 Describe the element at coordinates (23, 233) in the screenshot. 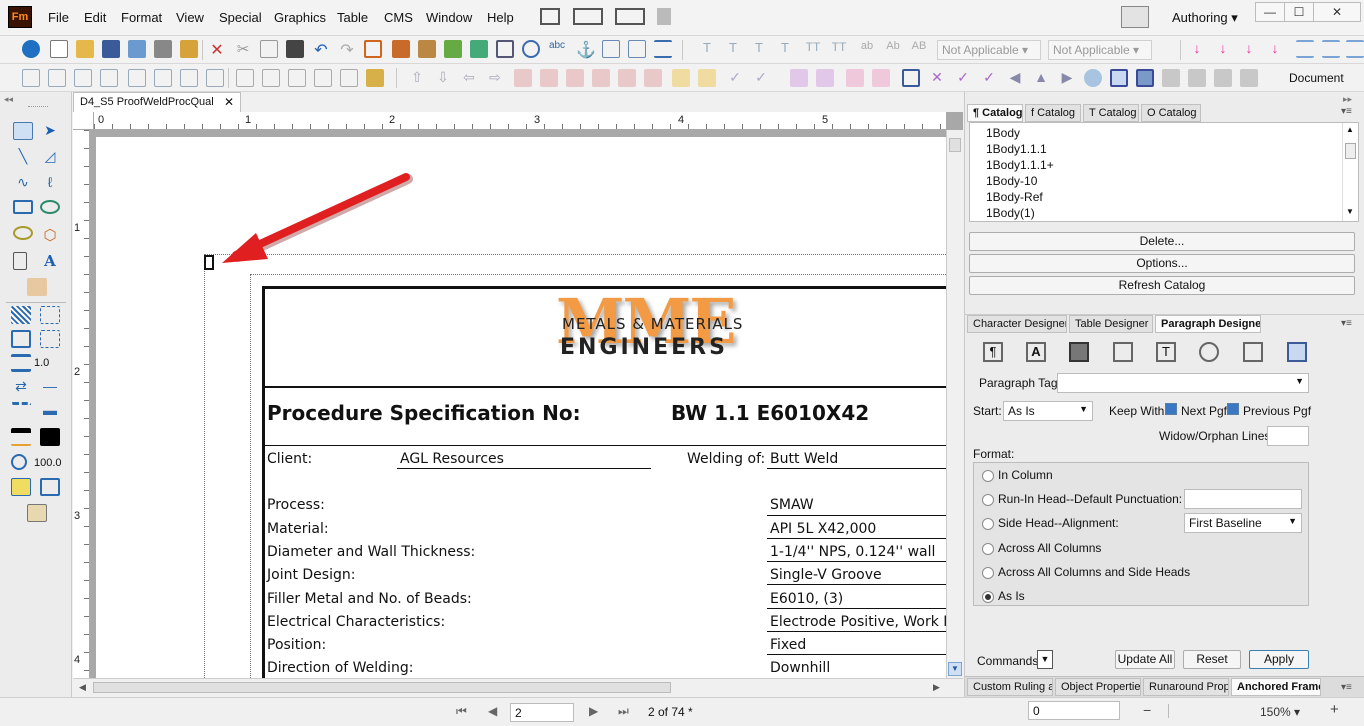

I see `ellipse-tool` at that location.